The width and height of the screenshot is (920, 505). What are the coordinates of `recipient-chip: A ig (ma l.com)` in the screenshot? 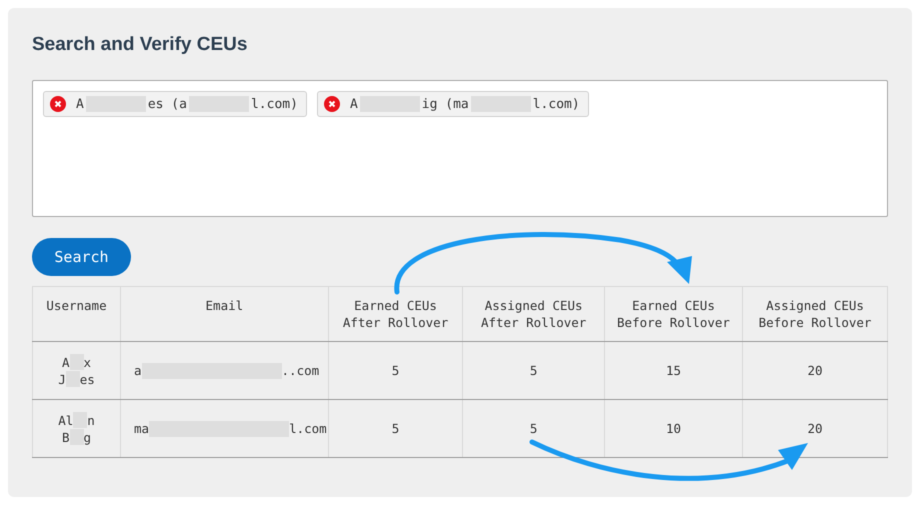 It's located at (452, 104).